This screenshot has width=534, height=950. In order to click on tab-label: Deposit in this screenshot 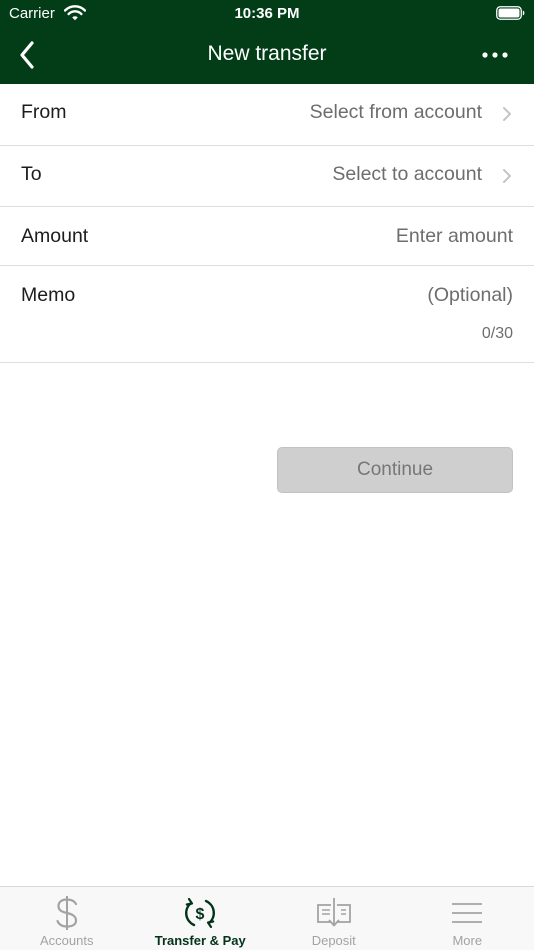, I will do `click(333, 940)`.